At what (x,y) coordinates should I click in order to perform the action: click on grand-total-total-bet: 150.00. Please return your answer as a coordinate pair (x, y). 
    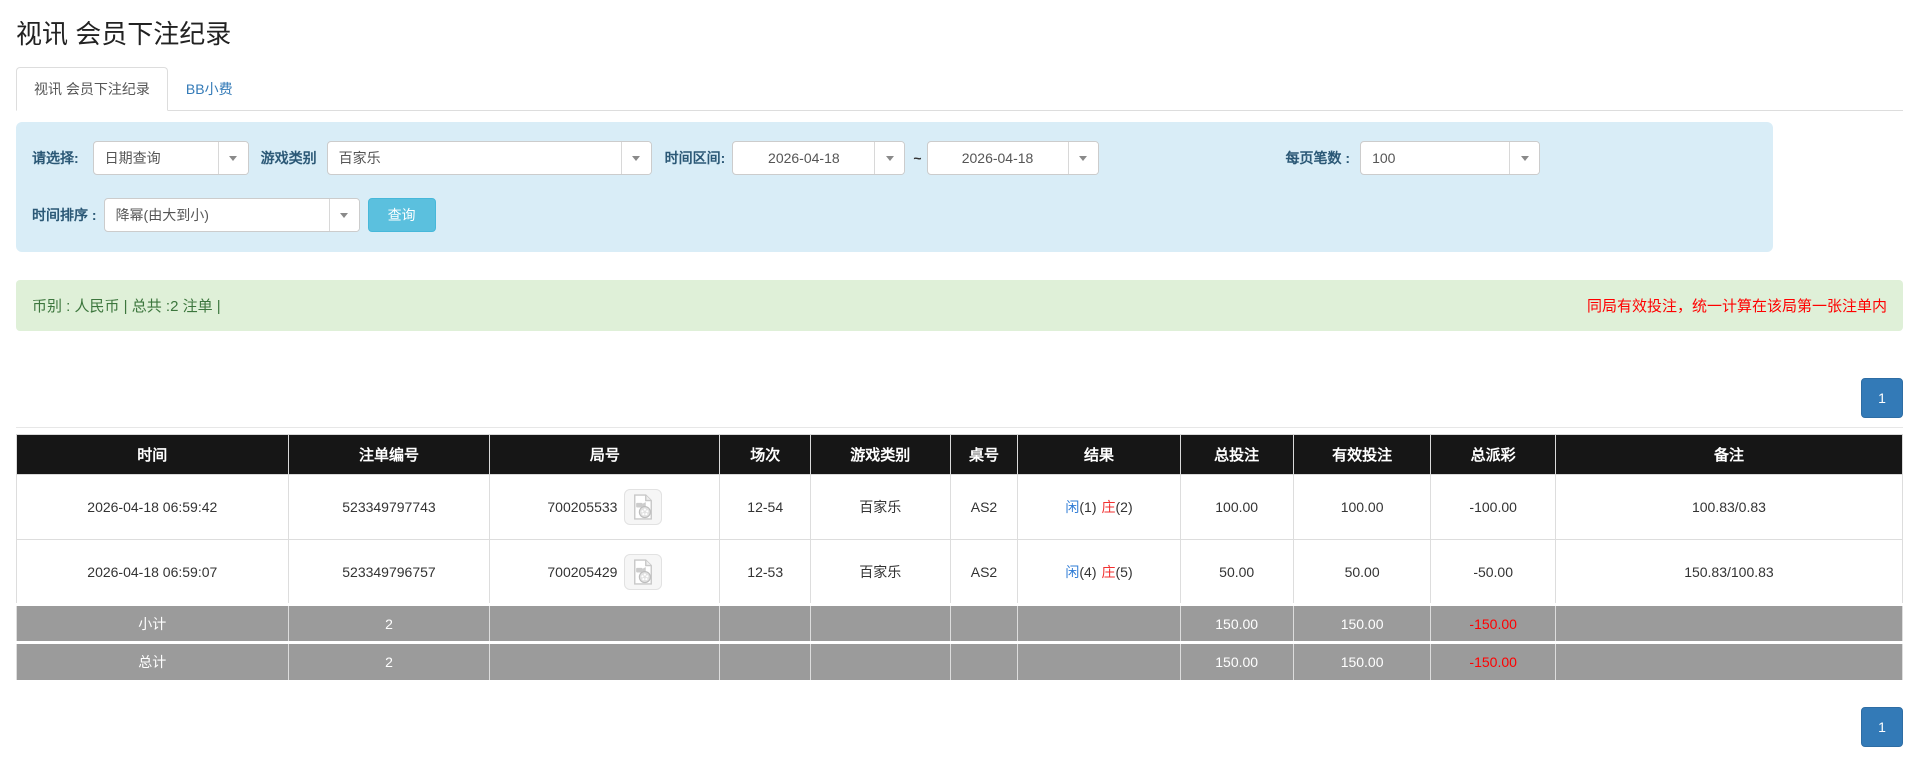
    Looking at the image, I should click on (1236, 661).